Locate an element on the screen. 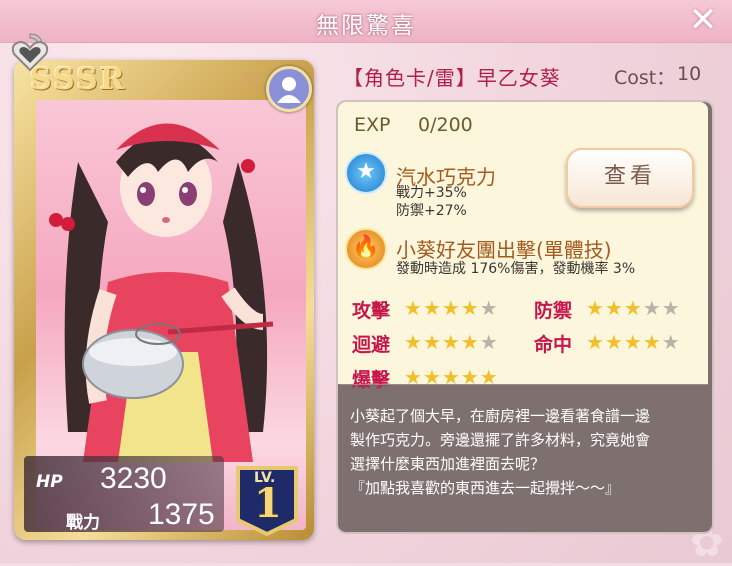 The width and height of the screenshot is (732, 566). hp-label: HP is located at coordinates (49, 482).